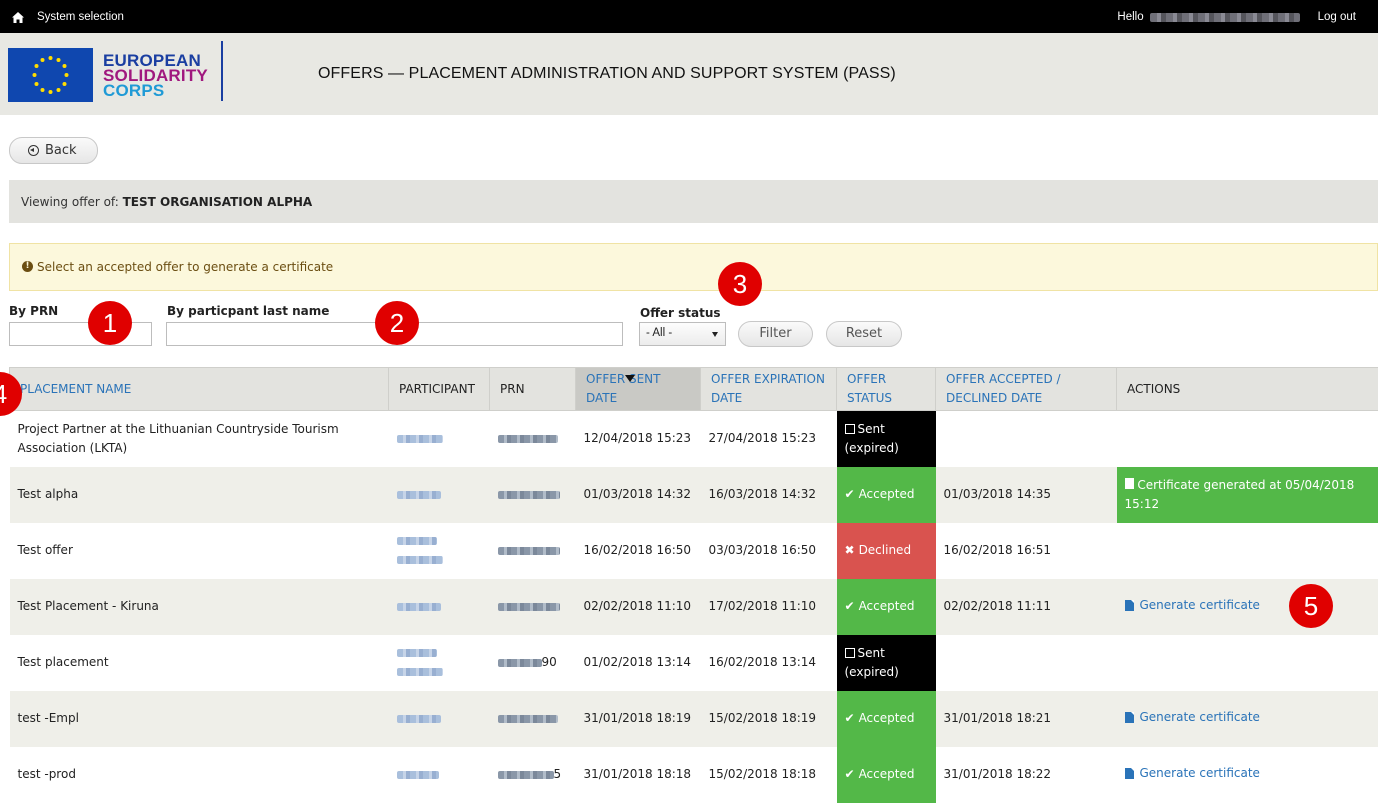 Image resolution: width=1378 pixels, height=806 pixels. What do you see at coordinates (680, 313) in the screenshot?
I see `status-filter-label: Offer status` at bounding box center [680, 313].